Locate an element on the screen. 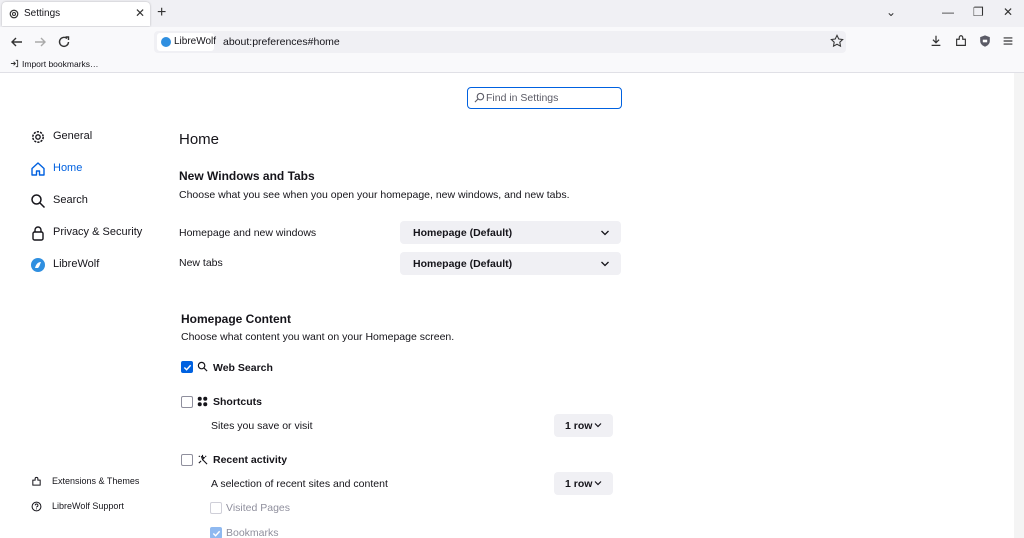  shortcuts-description: Sites you save or visit is located at coordinates (262, 426).